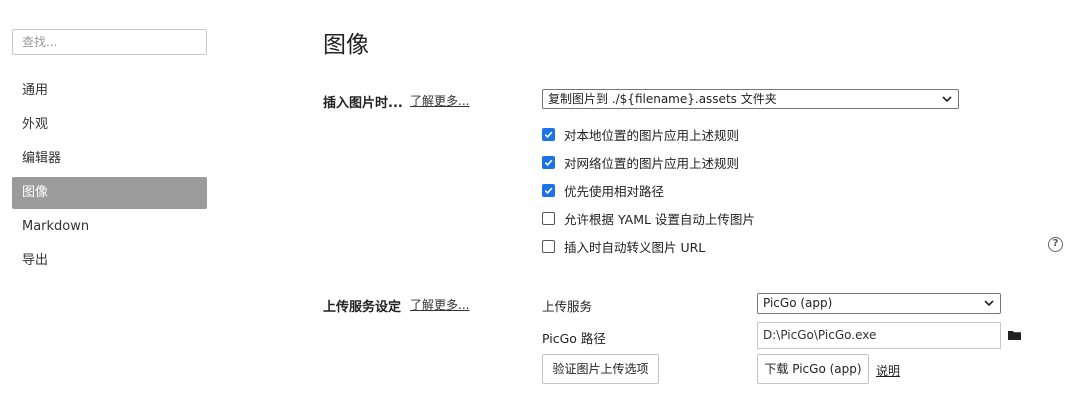 Image resolution: width=1080 pixels, height=411 pixels. Describe the element at coordinates (1014, 335) in the screenshot. I see `folder-icon` at that location.